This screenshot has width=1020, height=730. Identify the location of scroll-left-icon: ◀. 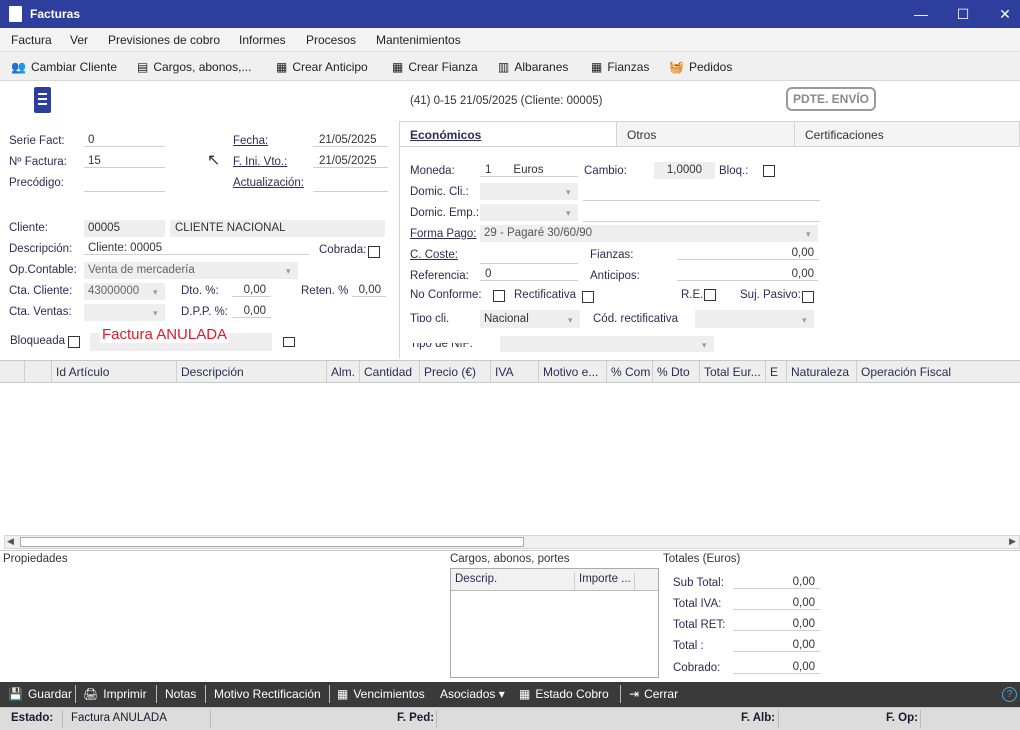
(10, 541).